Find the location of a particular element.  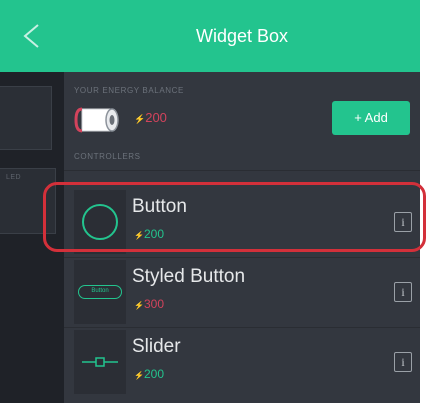

widget-item-slider: Slider ⚡200 i is located at coordinates (242, 362).